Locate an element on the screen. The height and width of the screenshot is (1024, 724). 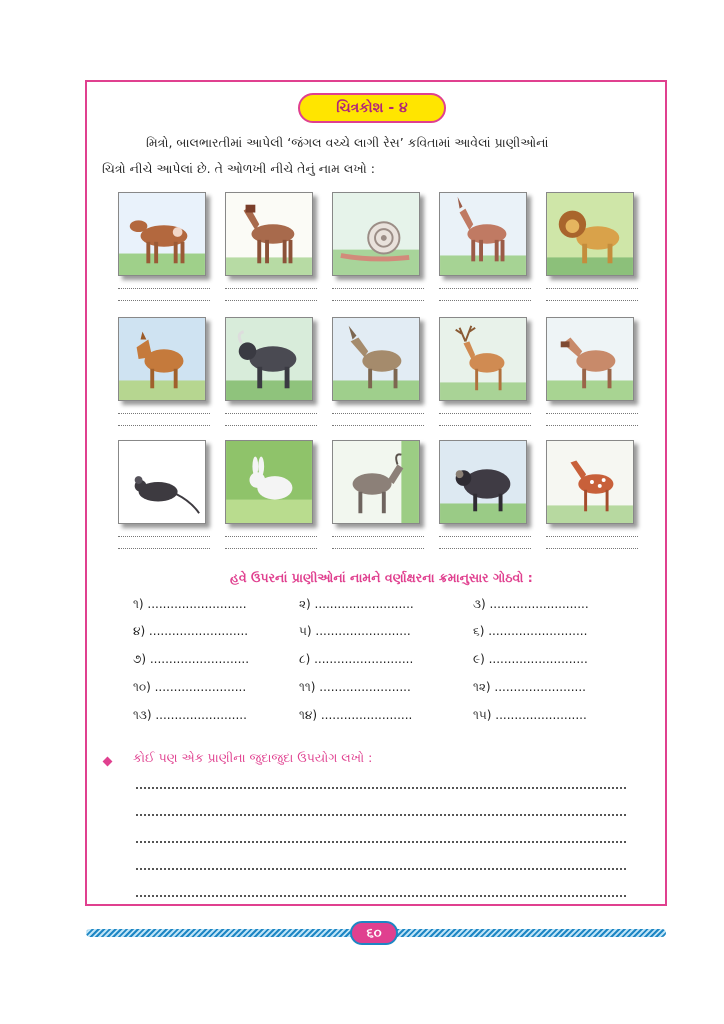
lion-icon is located at coordinates (590, 234).